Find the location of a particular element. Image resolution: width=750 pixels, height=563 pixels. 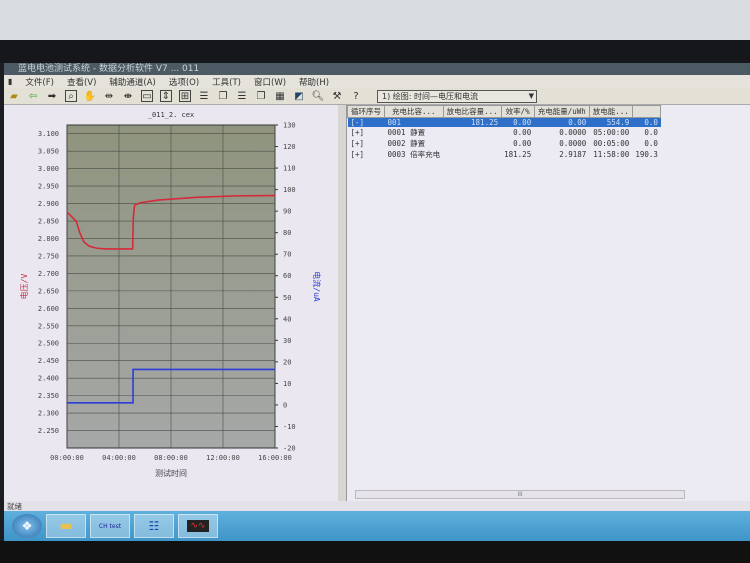

copy-list-2-icon: ❐ is located at coordinates (261, 96).